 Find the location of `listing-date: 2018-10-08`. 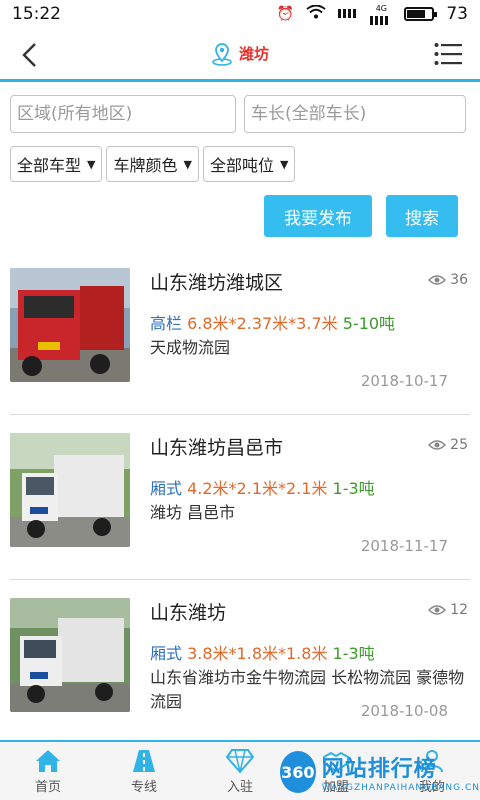

listing-date: 2018-10-08 is located at coordinates (404, 711).